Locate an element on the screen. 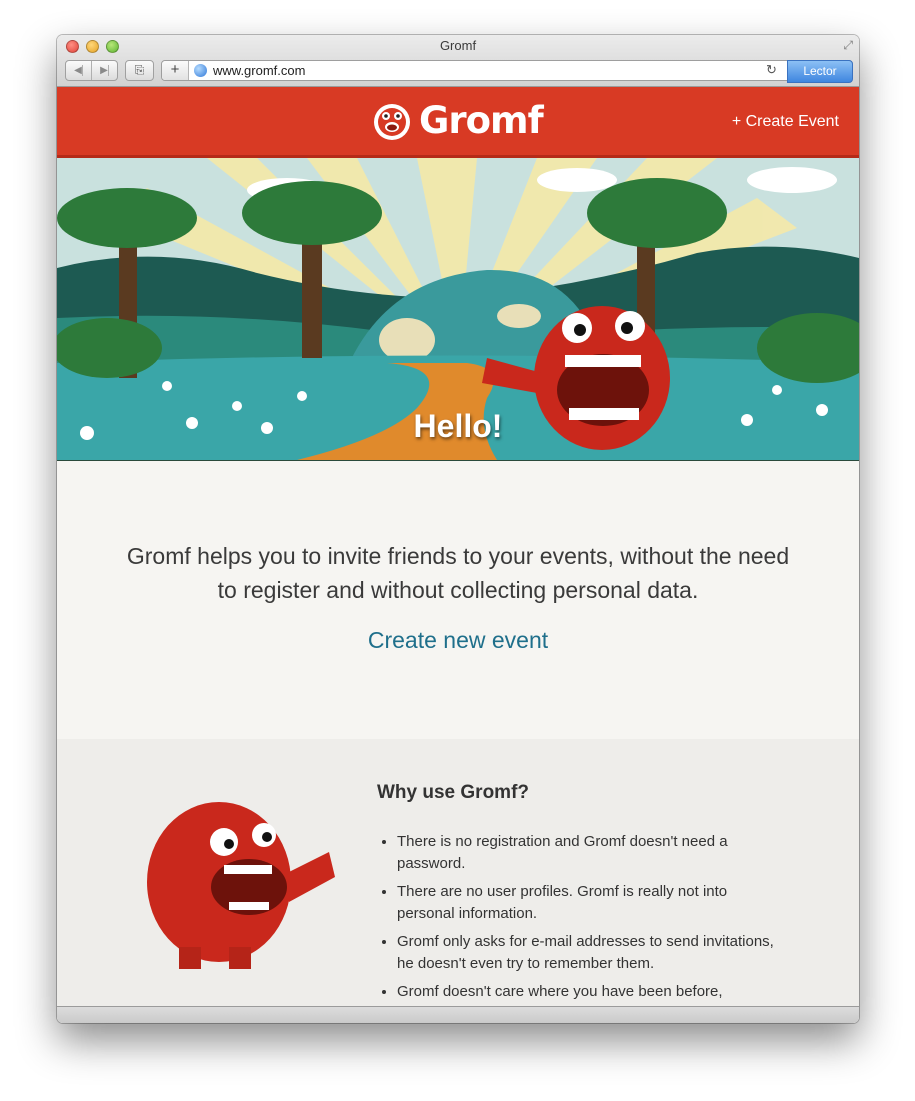 The width and height of the screenshot is (915, 1101). lector-button: Lector is located at coordinates (820, 71).